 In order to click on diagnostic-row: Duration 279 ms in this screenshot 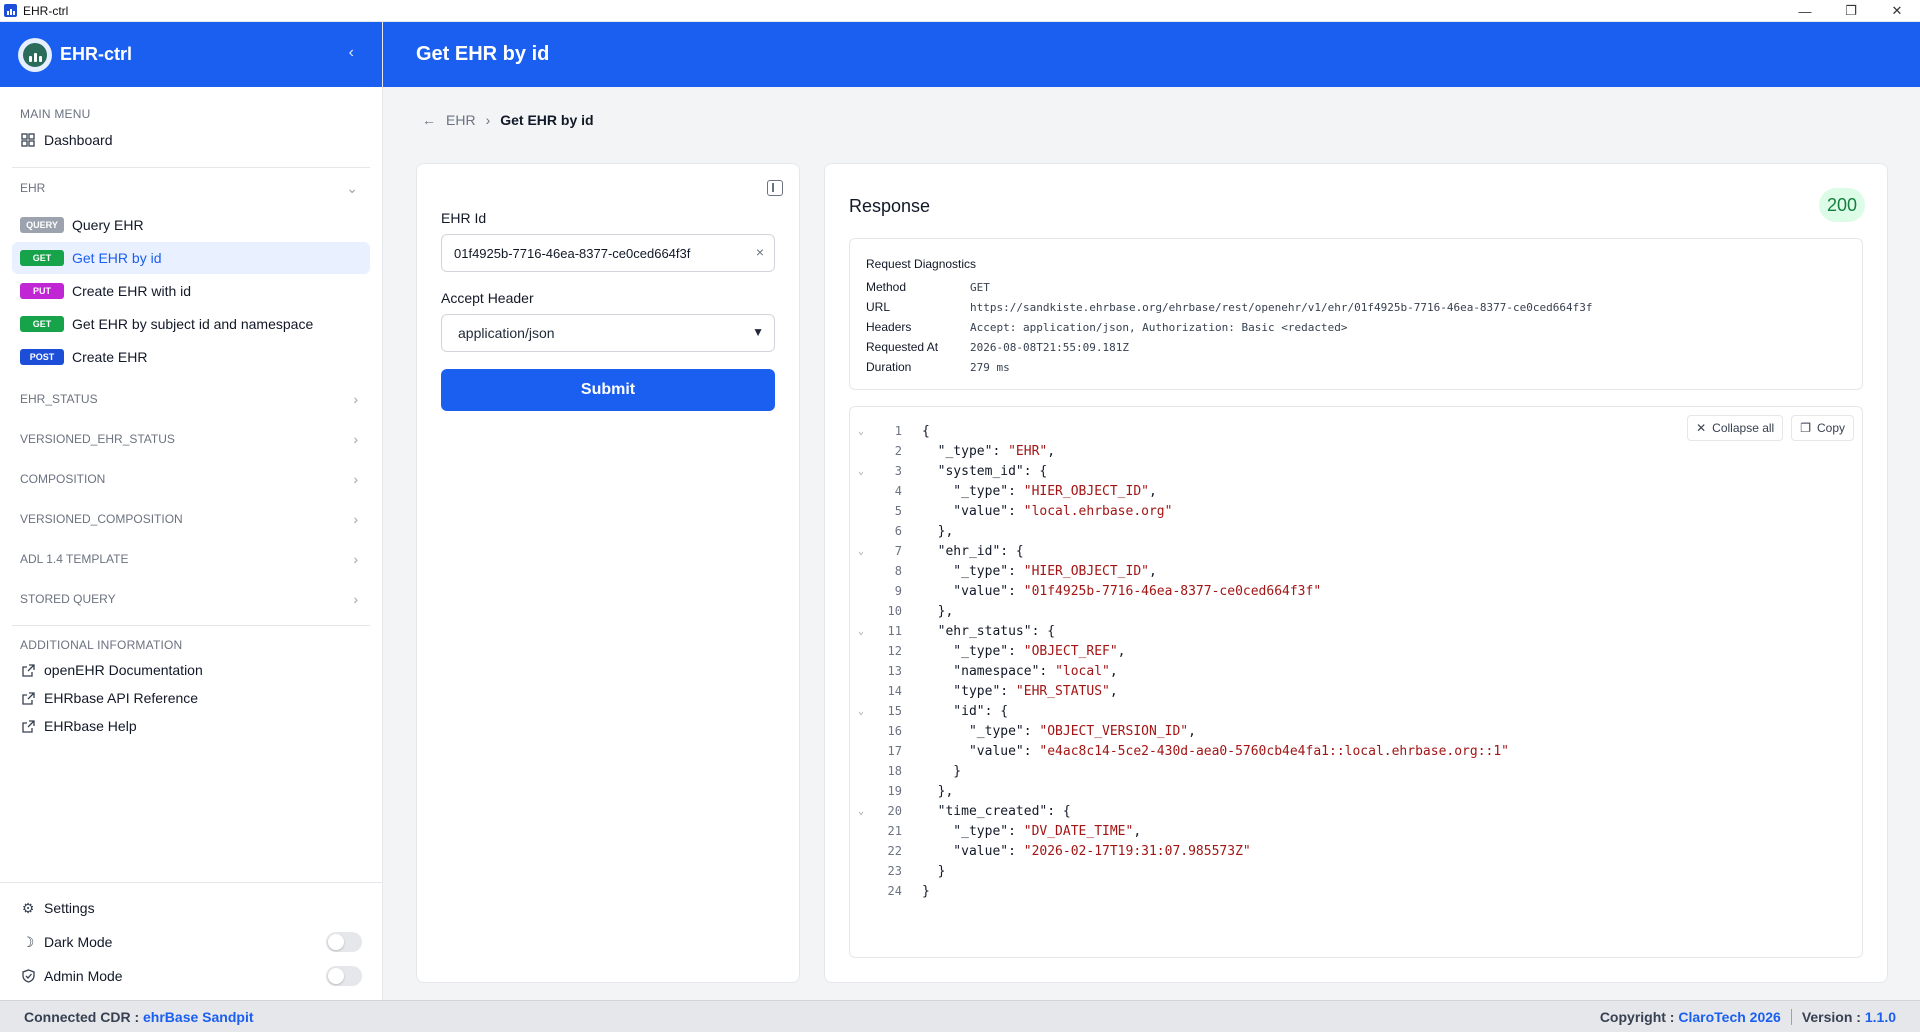, I will do `click(1356, 367)`.